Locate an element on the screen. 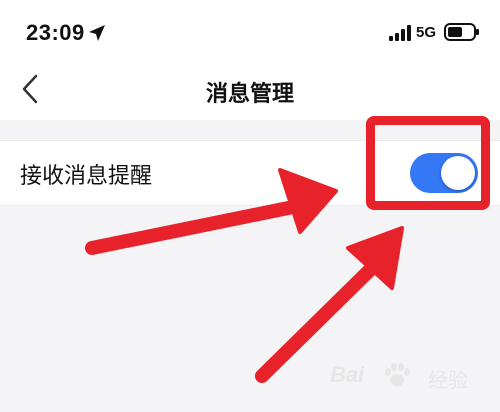  network-type: 5G is located at coordinates (426, 32).